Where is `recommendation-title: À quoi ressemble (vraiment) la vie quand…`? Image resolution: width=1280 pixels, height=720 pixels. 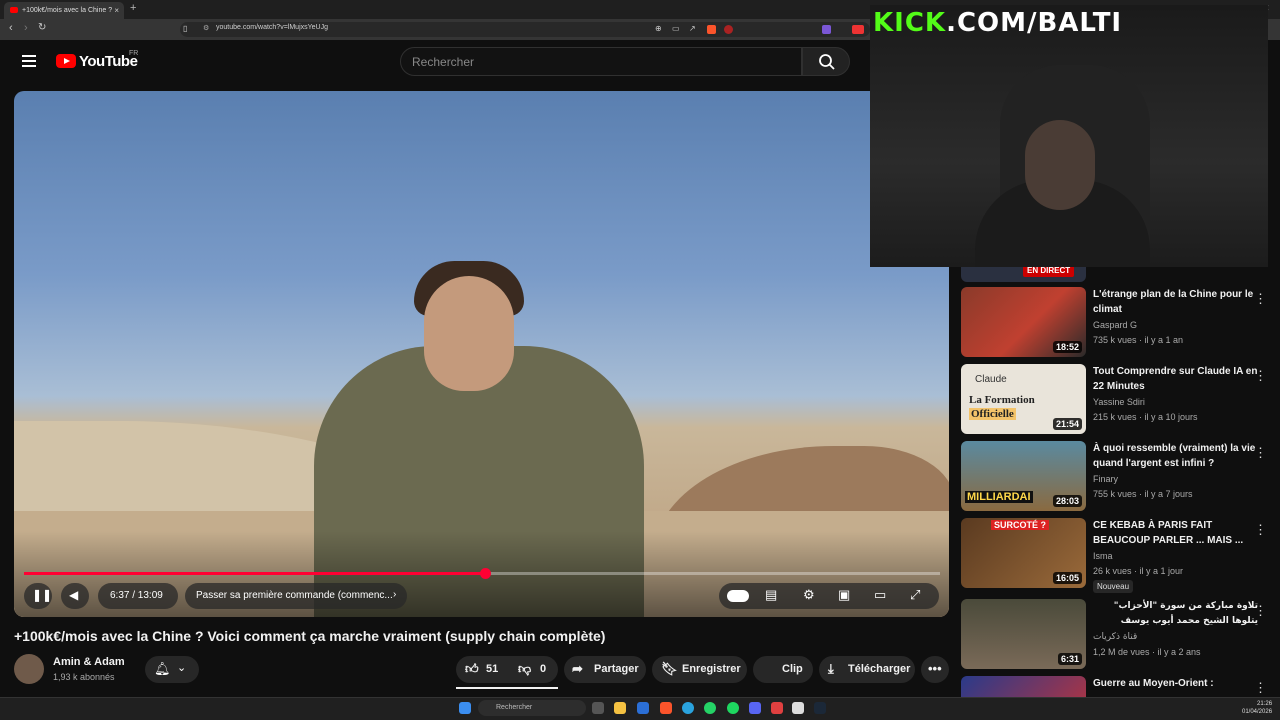 recommendation-title: À quoi ressemble (vraiment) la vie quand… is located at coordinates (1175, 456).